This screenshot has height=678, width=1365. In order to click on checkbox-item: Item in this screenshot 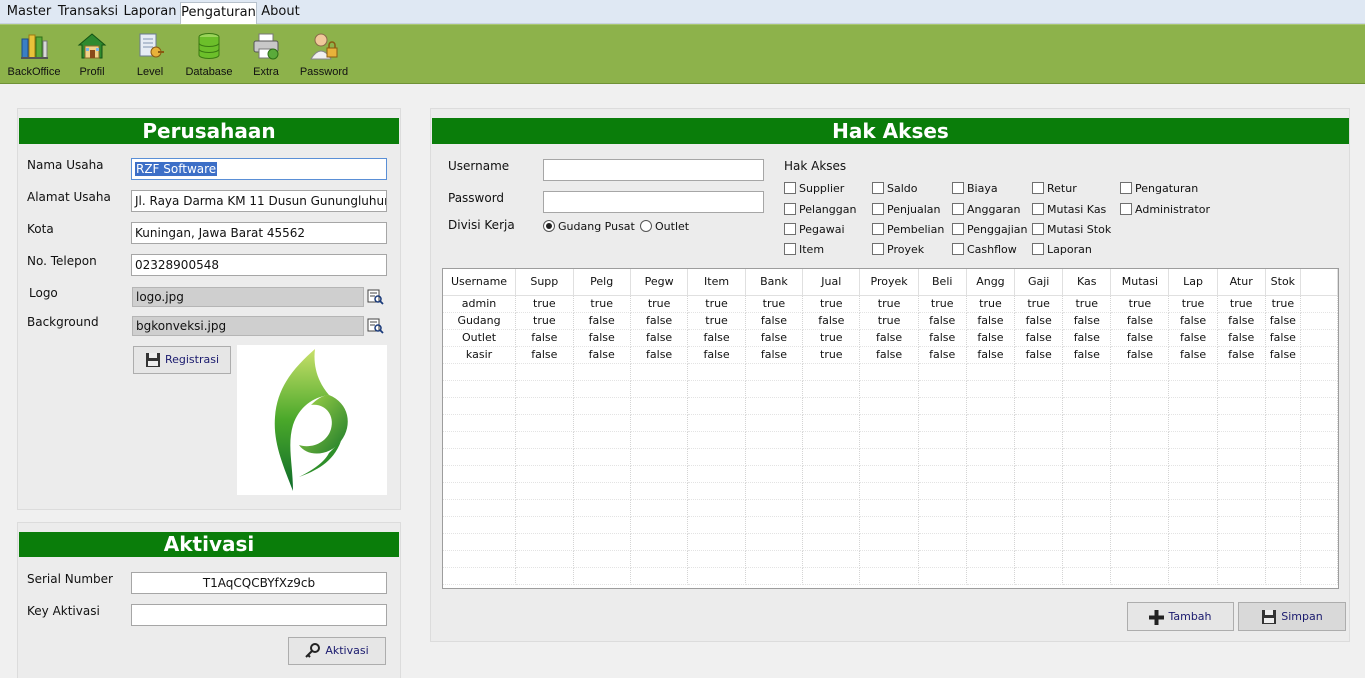, I will do `click(804, 251)`.